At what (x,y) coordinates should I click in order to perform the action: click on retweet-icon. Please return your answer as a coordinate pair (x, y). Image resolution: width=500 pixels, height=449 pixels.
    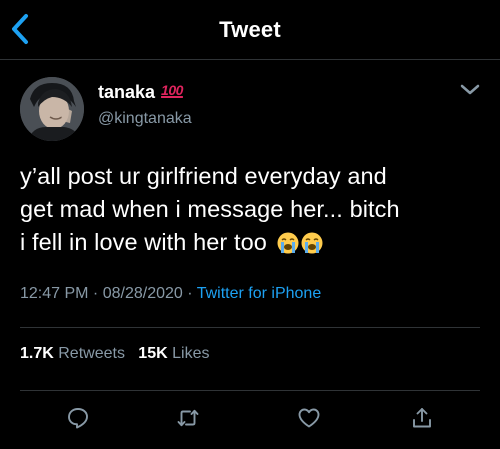
    Looking at the image, I should click on (188, 418).